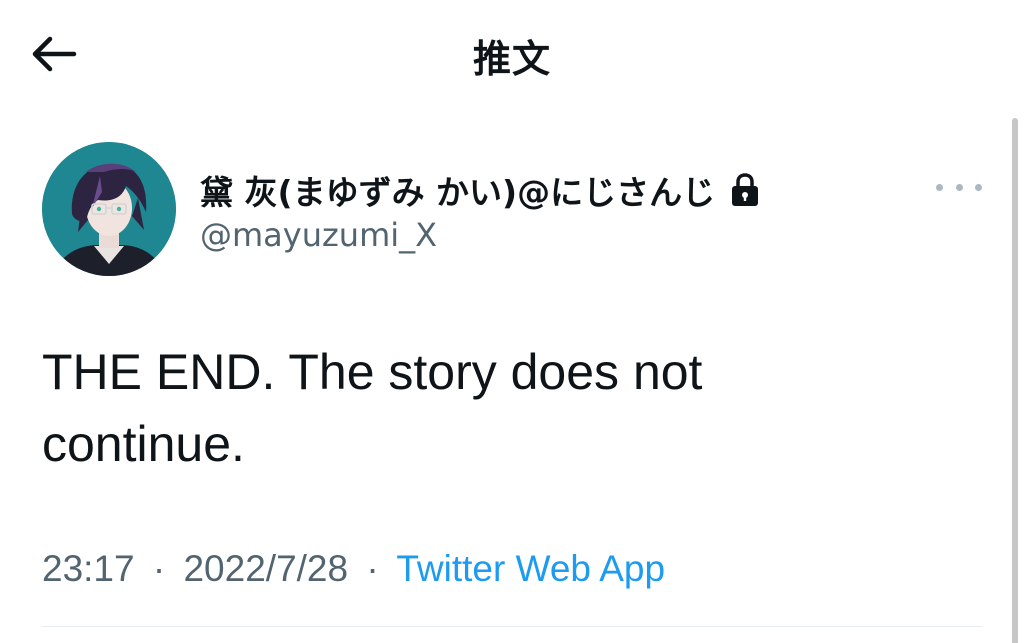  I want to click on scrollbar, so click(1015, 380).